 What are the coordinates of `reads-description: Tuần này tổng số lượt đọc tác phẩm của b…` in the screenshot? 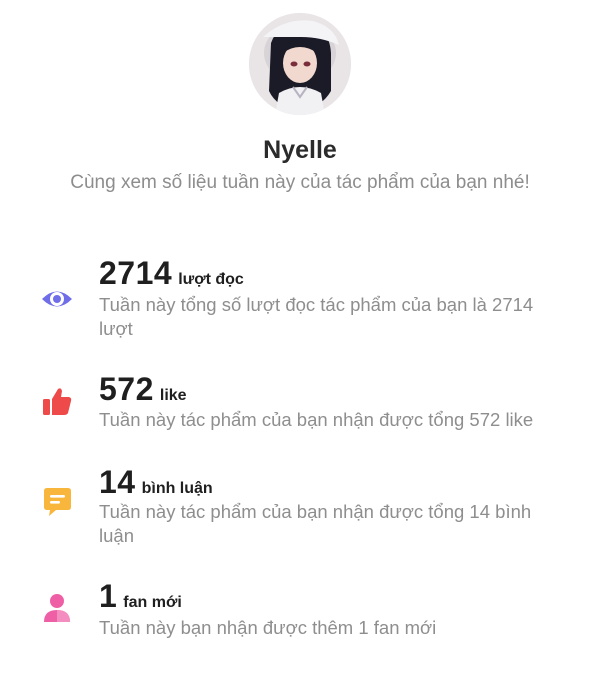 It's located at (316, 316).